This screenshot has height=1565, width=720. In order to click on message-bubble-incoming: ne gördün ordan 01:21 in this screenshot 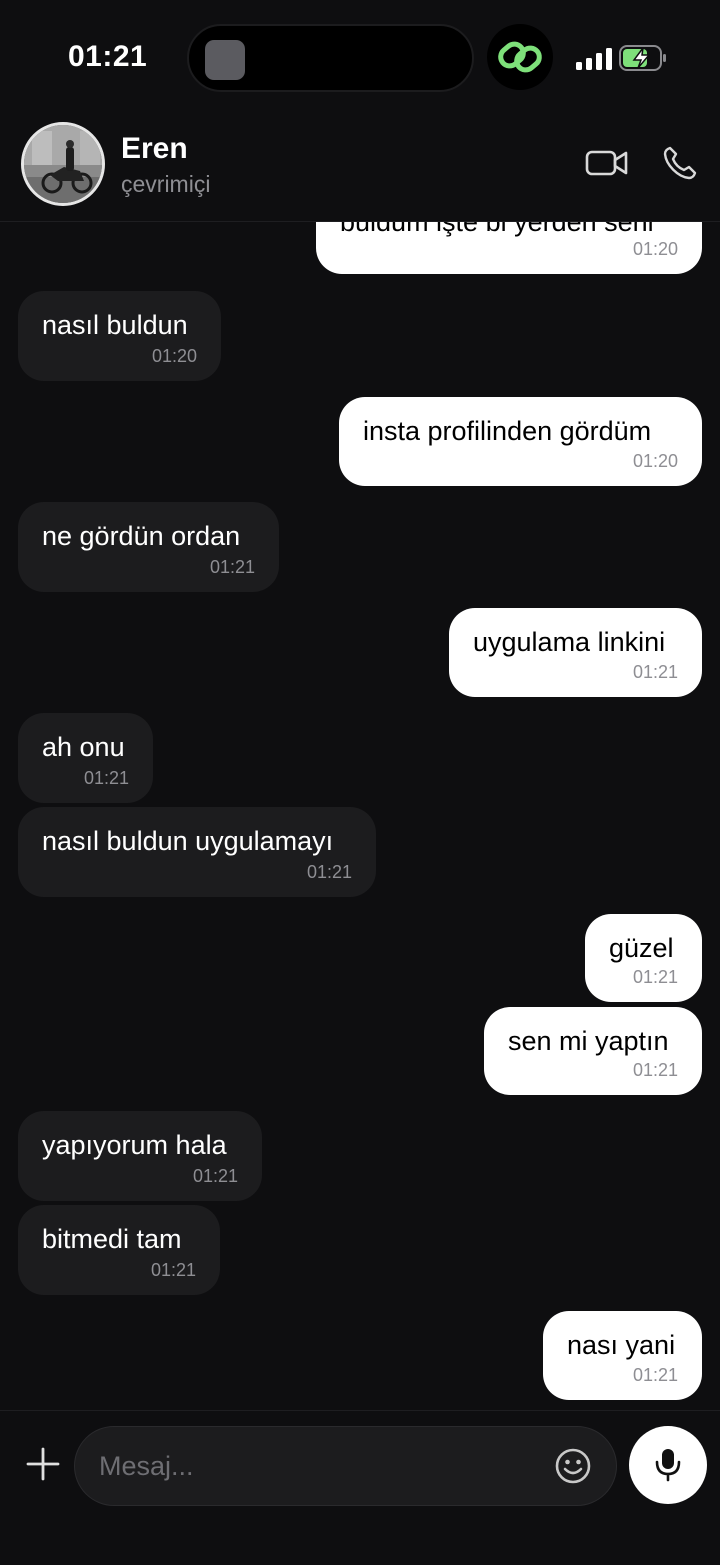, I will do `click(148, 547)`.